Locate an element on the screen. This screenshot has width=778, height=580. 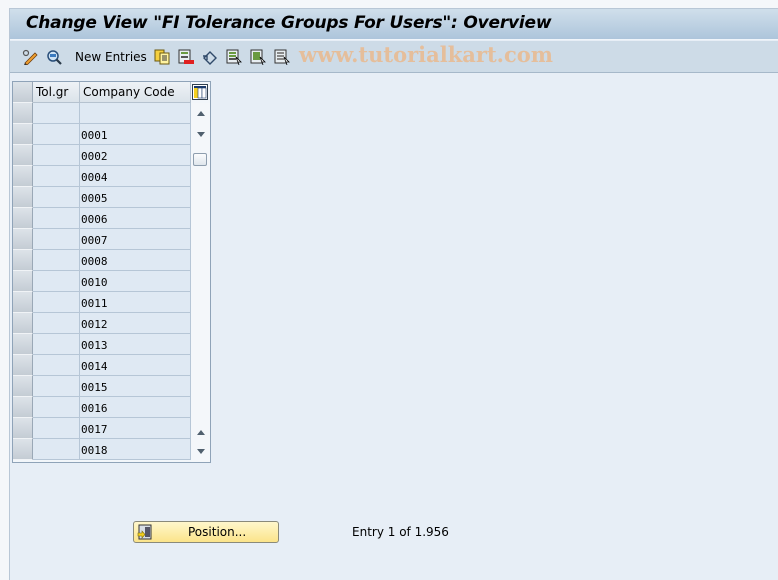
cell-company-code: 0018 is located at coordinates (135, 449).